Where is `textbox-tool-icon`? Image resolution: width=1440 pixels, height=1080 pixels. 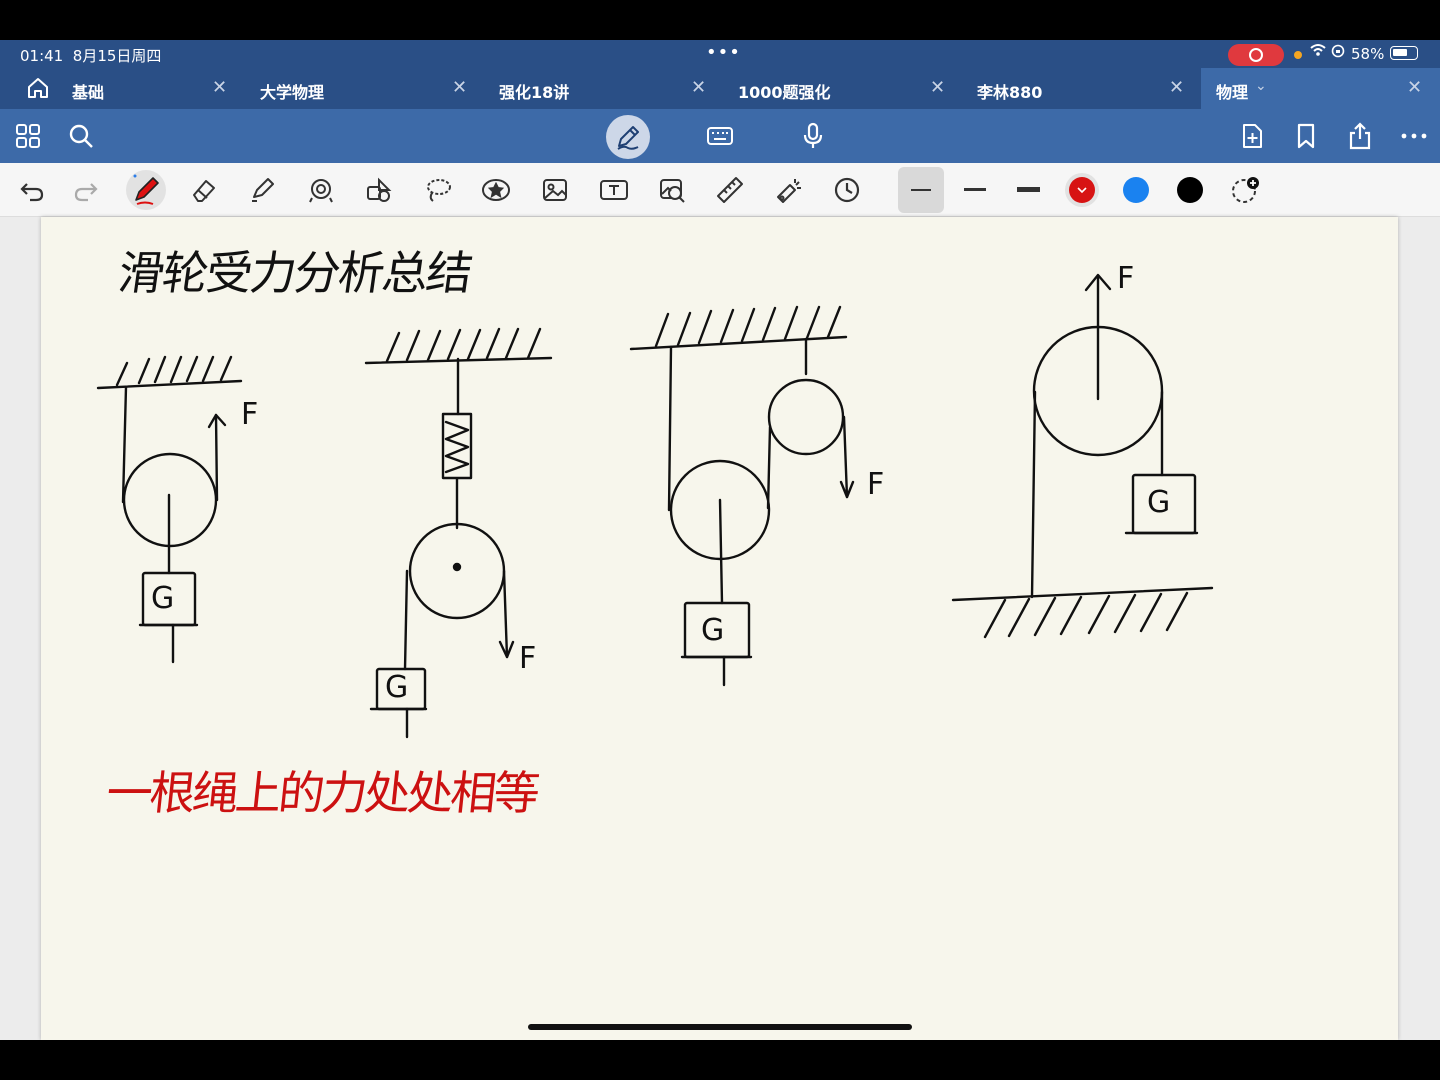
textbox-tool-icon is located at coordinates (613, 190).